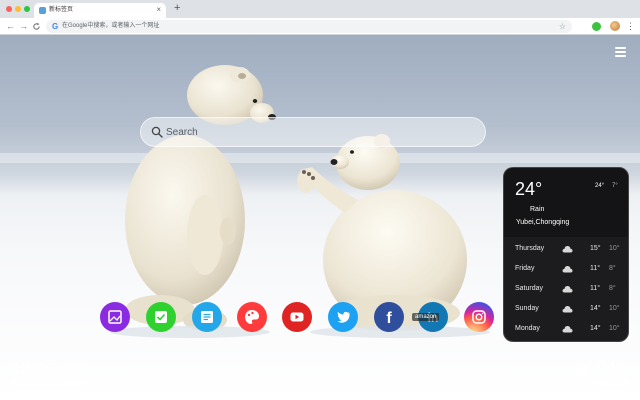 This screenshot has width=640, height=400. What do you see at coordinates (527, 308) in the screenshot?
I see `forecast-day: Sunday` at bounding box center [527, 308].